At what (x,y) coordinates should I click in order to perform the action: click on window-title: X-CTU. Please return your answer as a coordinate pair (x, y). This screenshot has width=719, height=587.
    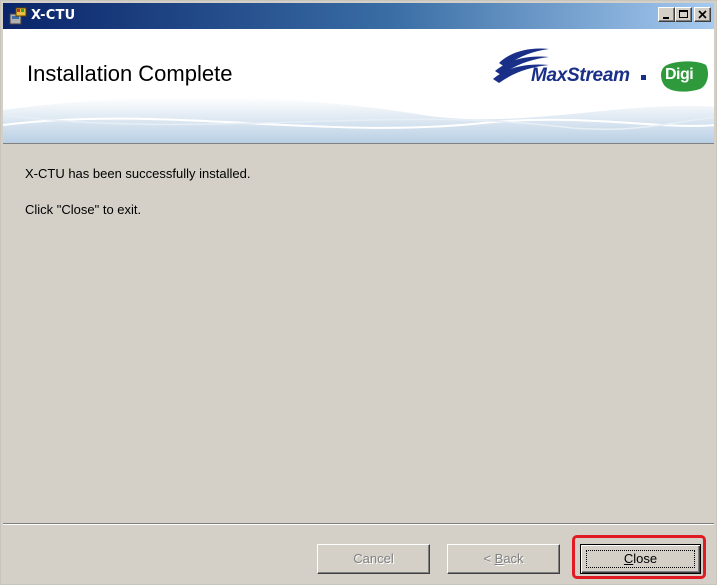
    Looking at the image, I should click on (53, 15).